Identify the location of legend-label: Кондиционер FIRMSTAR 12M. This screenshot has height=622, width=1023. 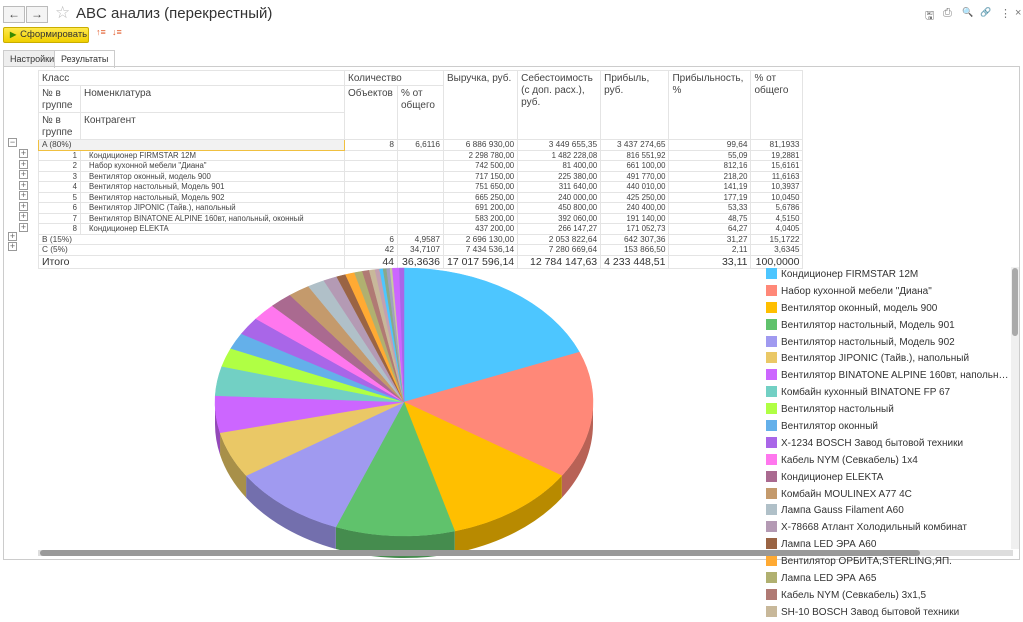
(850, 274).